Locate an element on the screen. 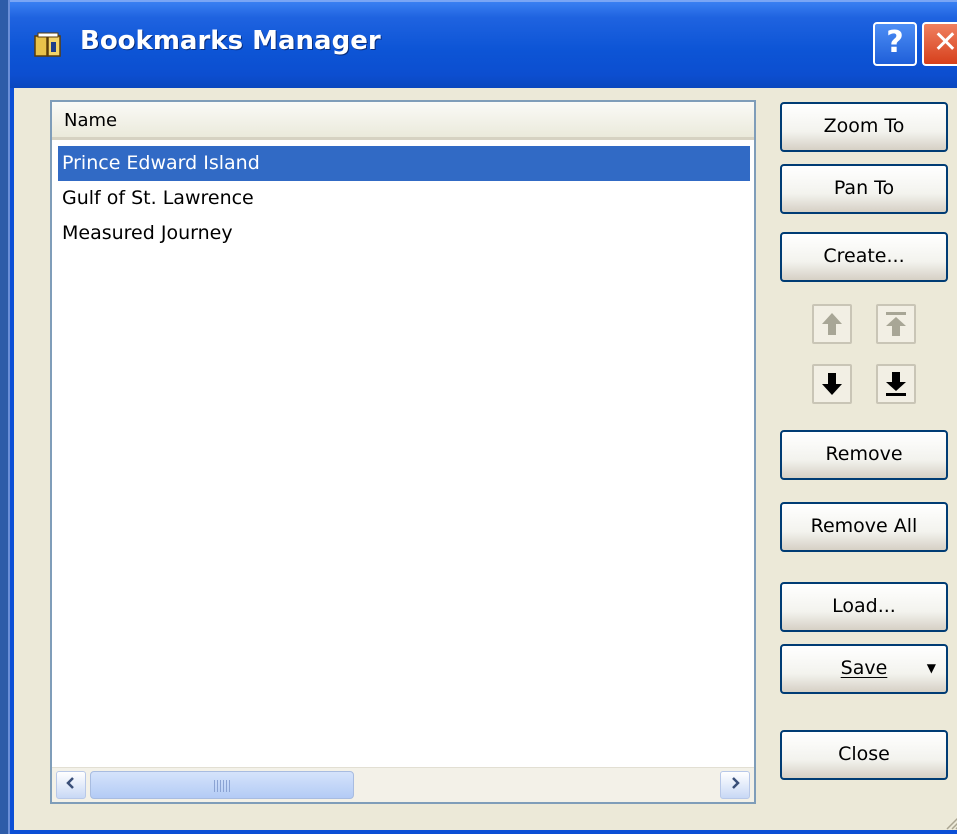  move-up-button is located at coordinates (832, 324).